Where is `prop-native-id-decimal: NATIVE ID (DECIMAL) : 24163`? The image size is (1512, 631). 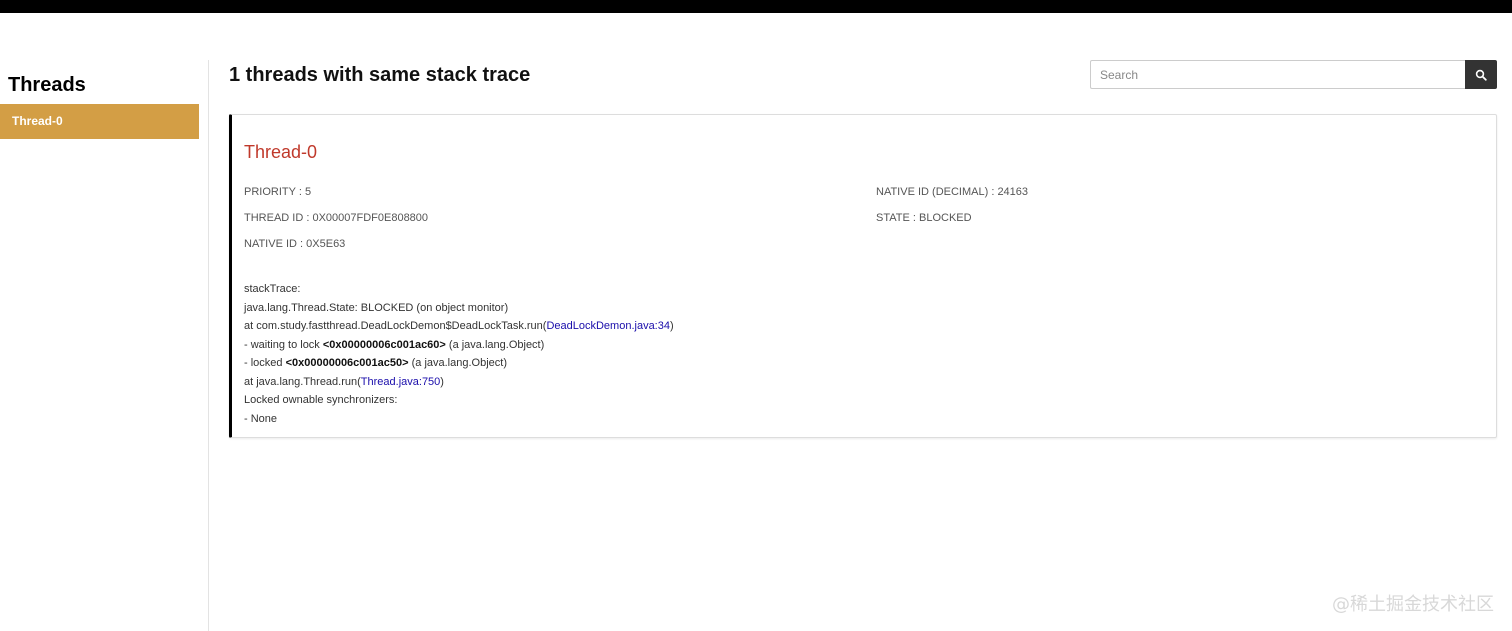 prop-native-id-decimal: NATIVE ID (DECIMAL) : 24163 is located at coordinates (952, 192).